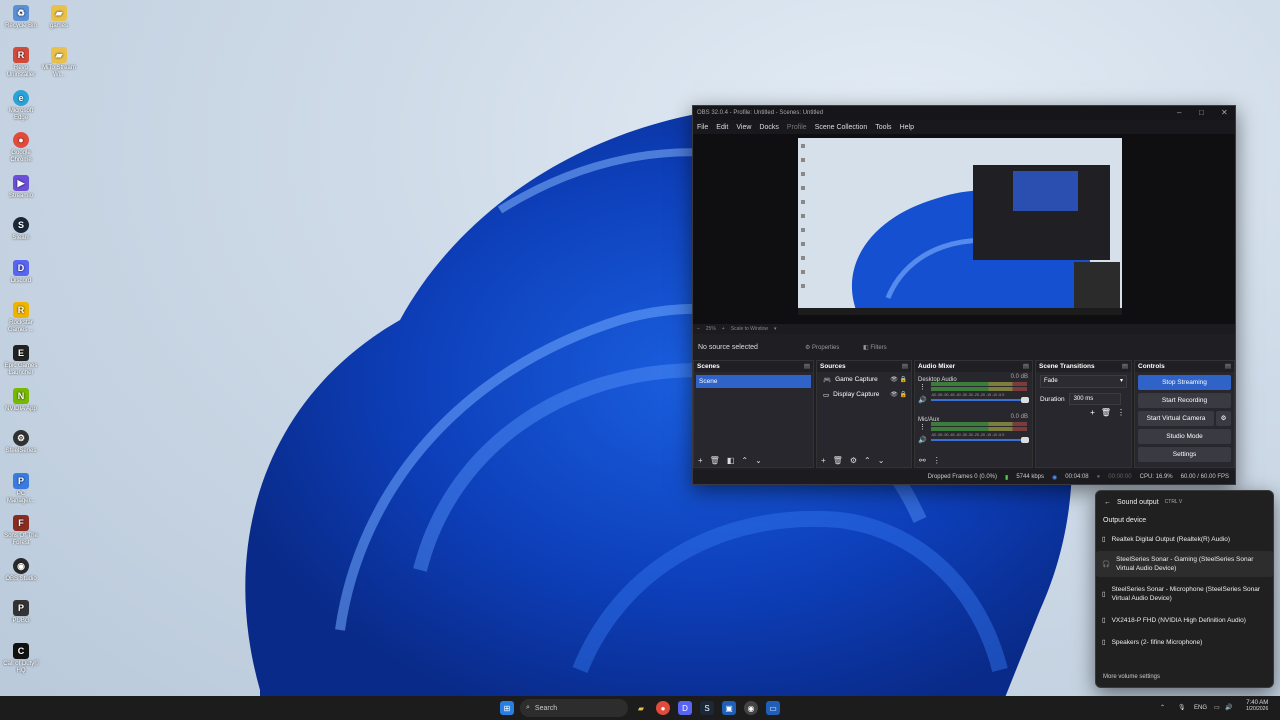 This screenshot has height=720, width=1280. Describe the element at coordinates (21, 272) in the screenshot. I see `desktop-icon-discord: D Discord` at that location.